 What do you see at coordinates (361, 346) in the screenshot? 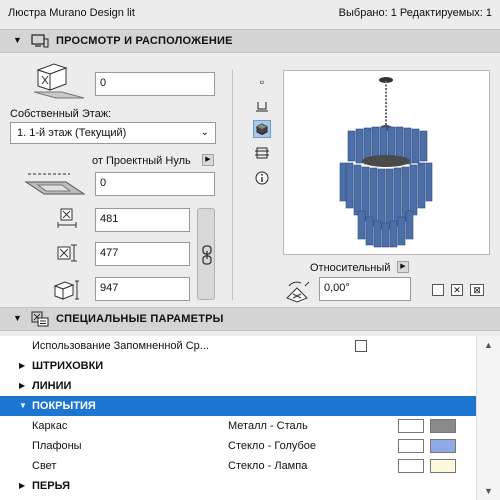
I see `use-stored-checkbox` at bounding box center [361, 346].